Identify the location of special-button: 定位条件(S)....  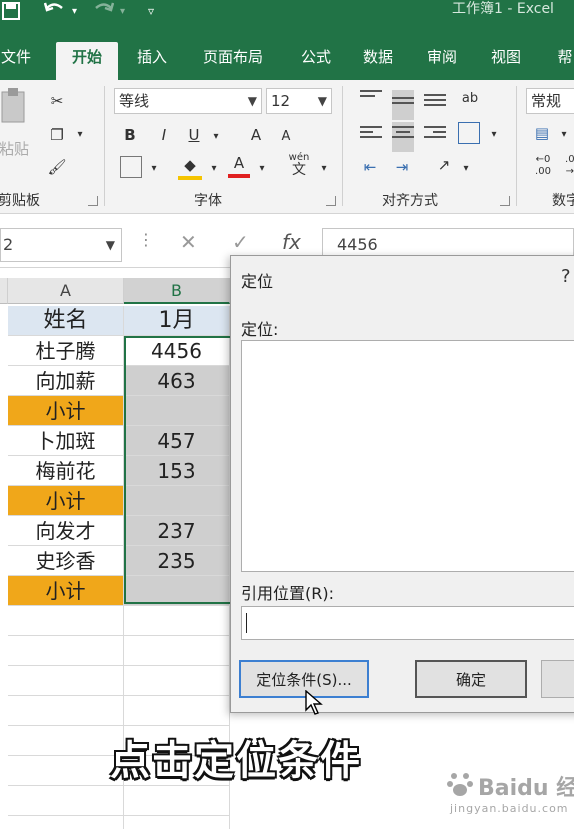
(304, 679).